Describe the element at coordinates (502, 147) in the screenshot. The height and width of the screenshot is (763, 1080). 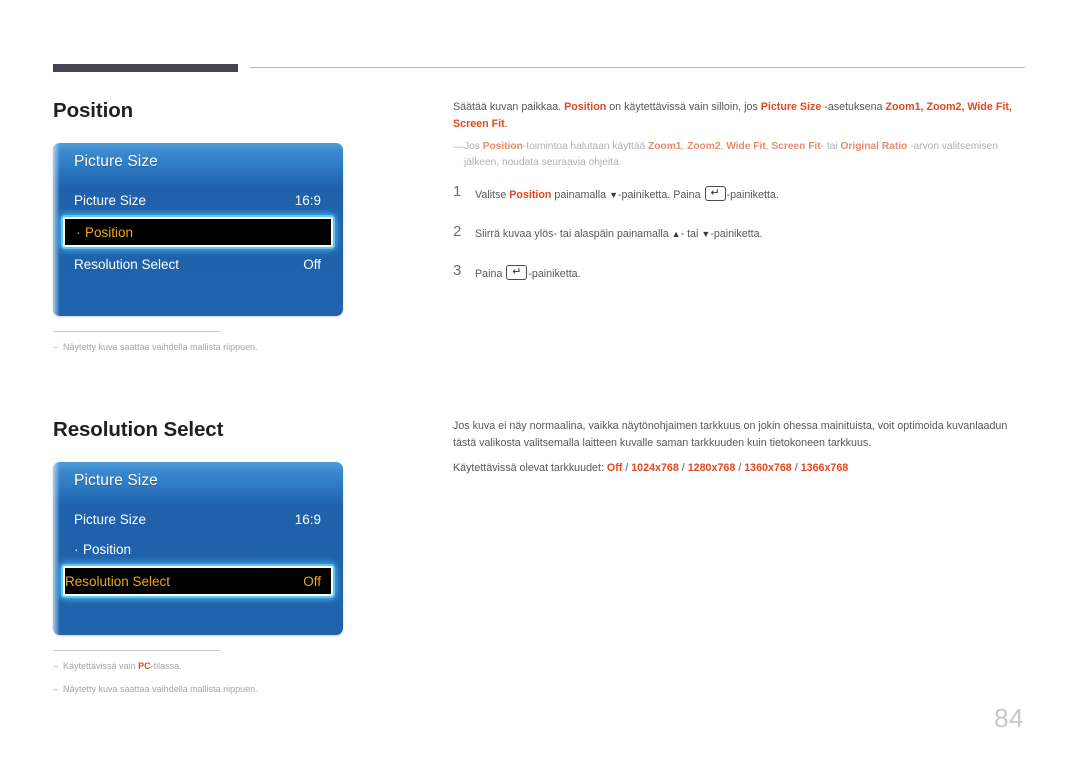
I see `note-bold-position: Position` at that location.